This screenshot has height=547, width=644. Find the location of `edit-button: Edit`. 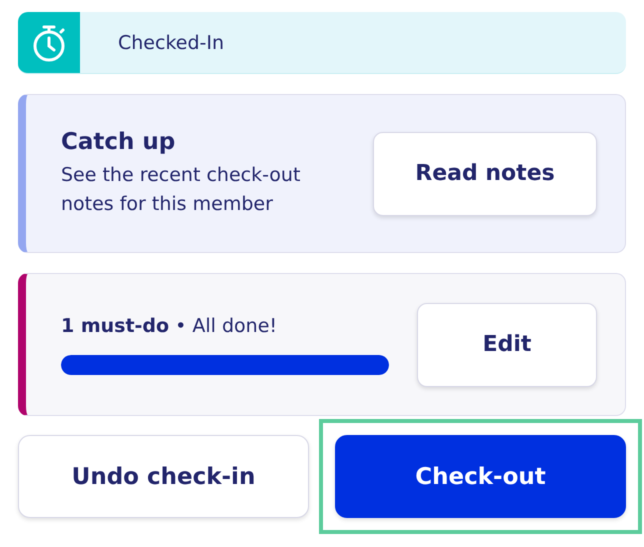

edit-button: Edit is located at coordinates (507, 344).